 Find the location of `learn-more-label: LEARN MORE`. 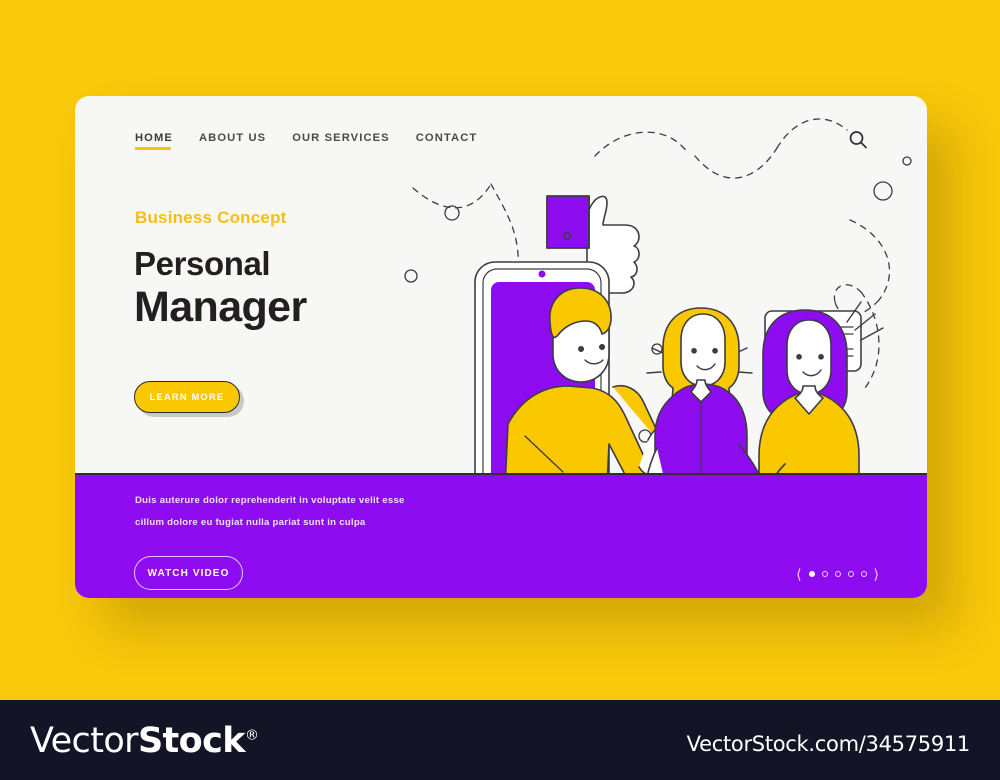

learn-more-label: LEARN MORE is located at coordinates (187, 397).